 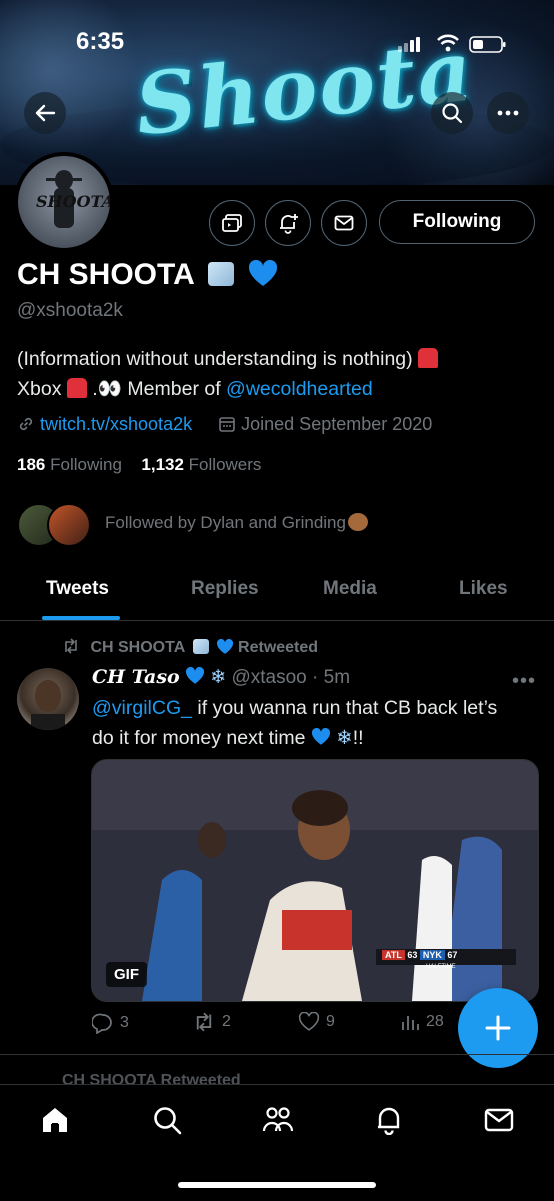 I want to click on retweet-icon, so click(x=71, y=646).